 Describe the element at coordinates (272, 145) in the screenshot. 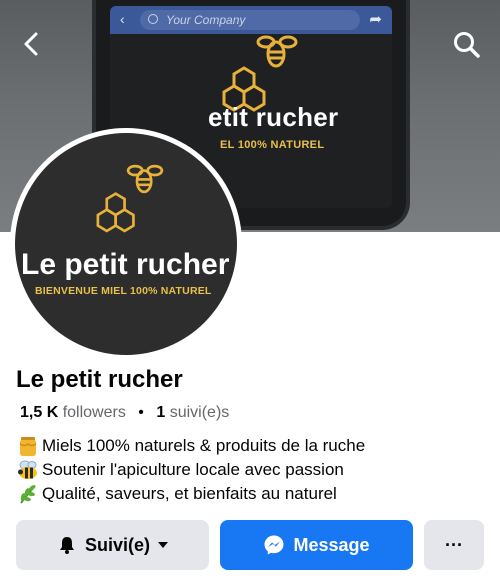

I see `cover-brand-subtitle: EL 100% NATUREL` at that location.